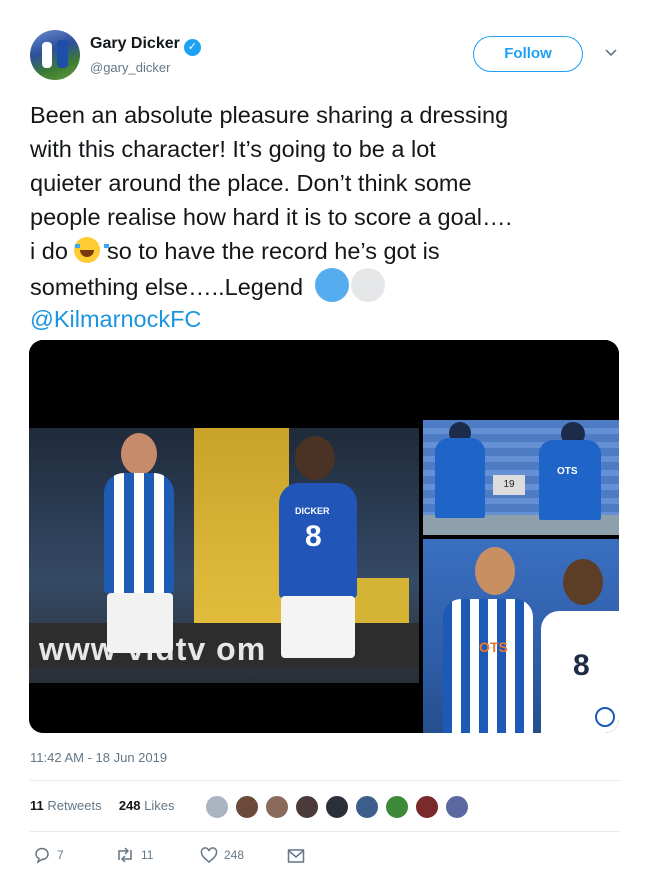  Describe the element at coordinates (528, 54) in the screenshot. I see `follow-button: Follow` at that location.